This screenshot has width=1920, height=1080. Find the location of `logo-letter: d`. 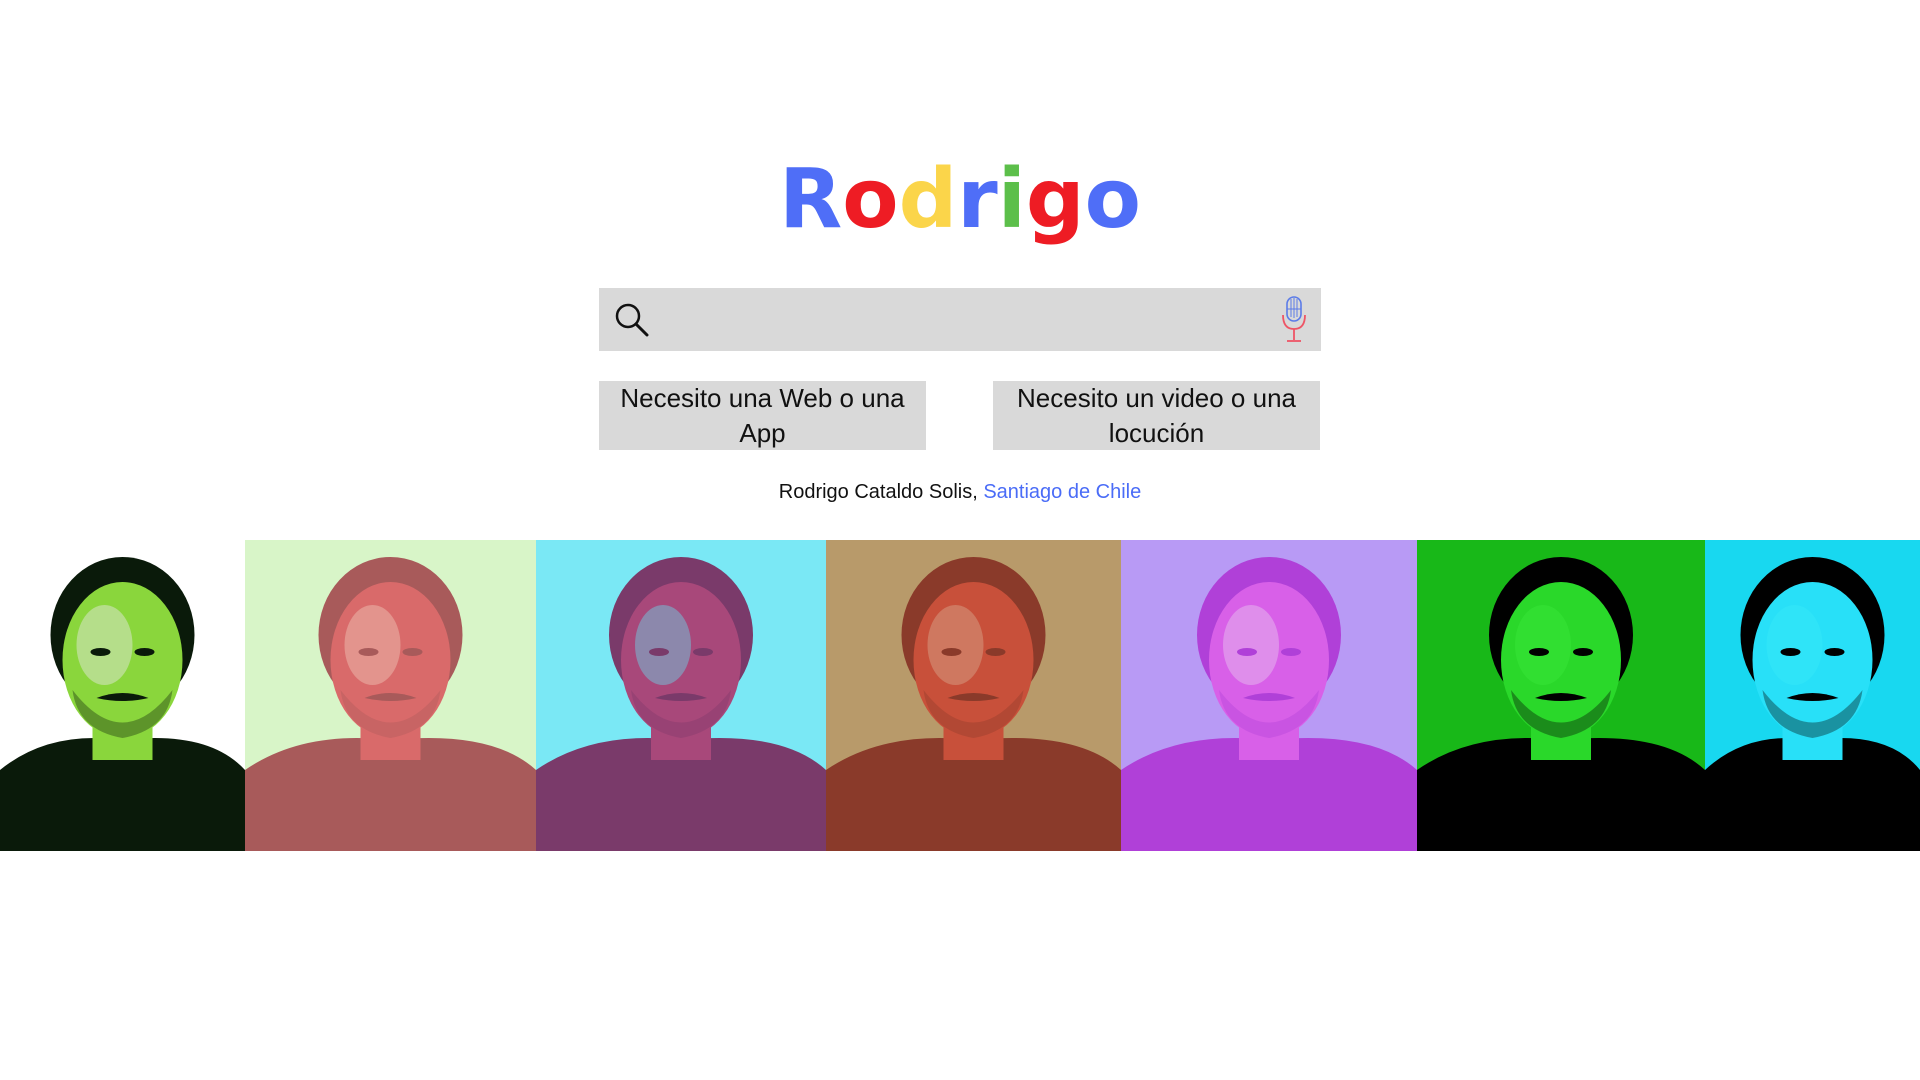

logo-letter: d is located at coordinates (928, 199).